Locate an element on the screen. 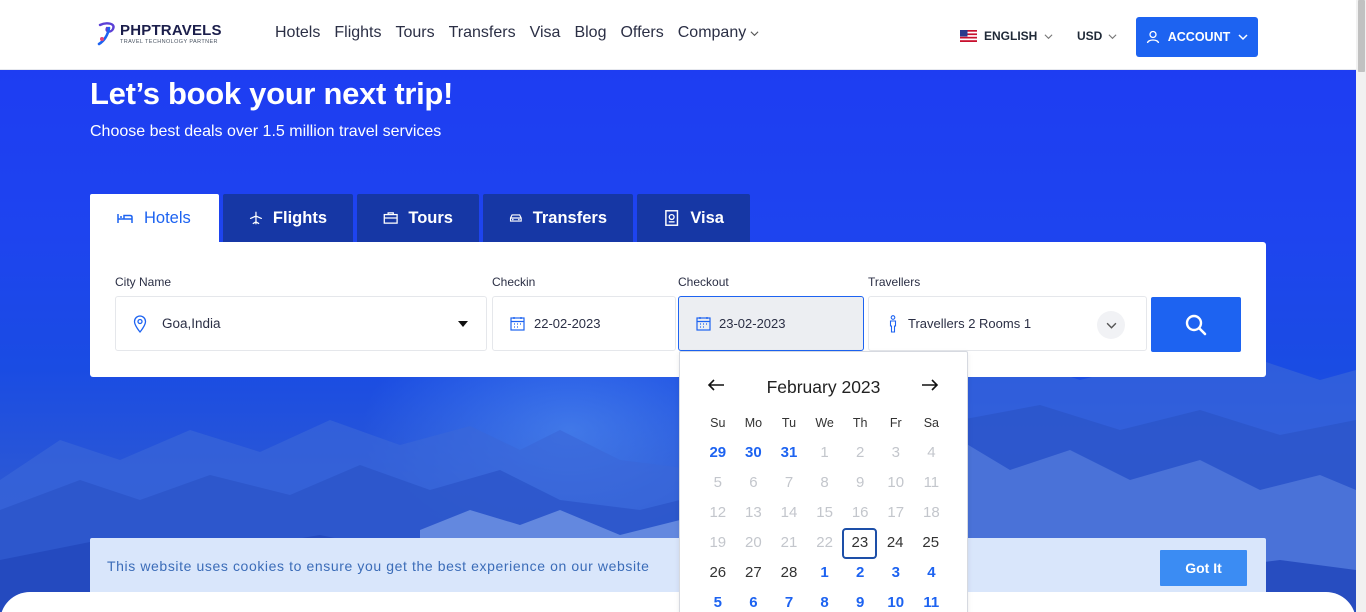 This screenshot has height=612, width=1366. calendar-day: 14 is located at coordinates (789, 512).